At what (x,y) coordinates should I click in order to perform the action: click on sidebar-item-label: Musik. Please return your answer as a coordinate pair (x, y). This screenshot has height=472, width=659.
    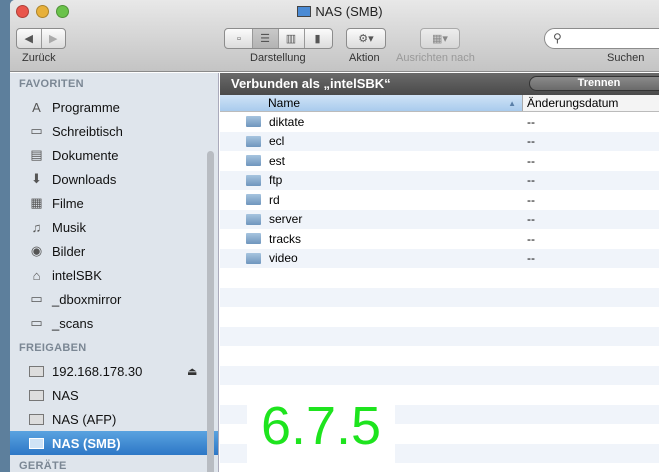
    Looking at the image, I should click on (69, 227).